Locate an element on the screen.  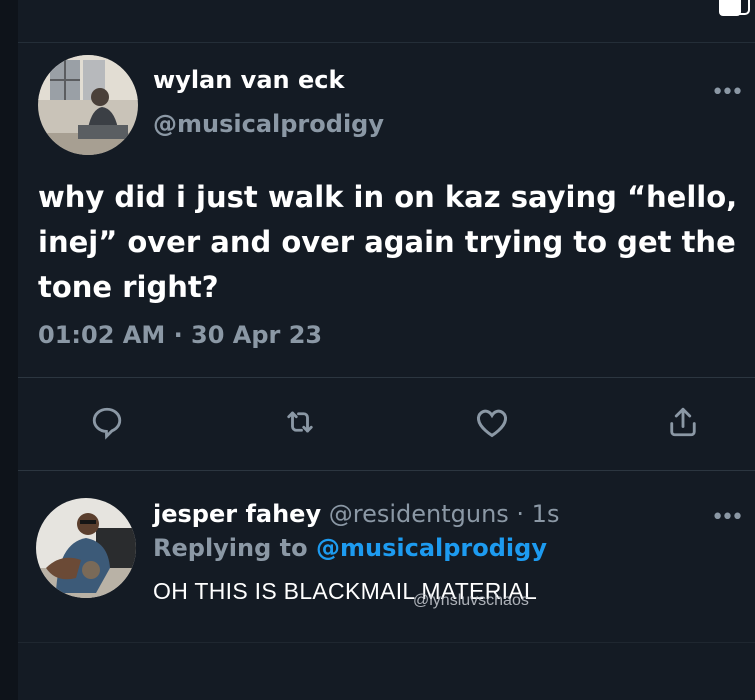
reply-author-handle: @residentguns · 1s is located at coordinates (444, 514).